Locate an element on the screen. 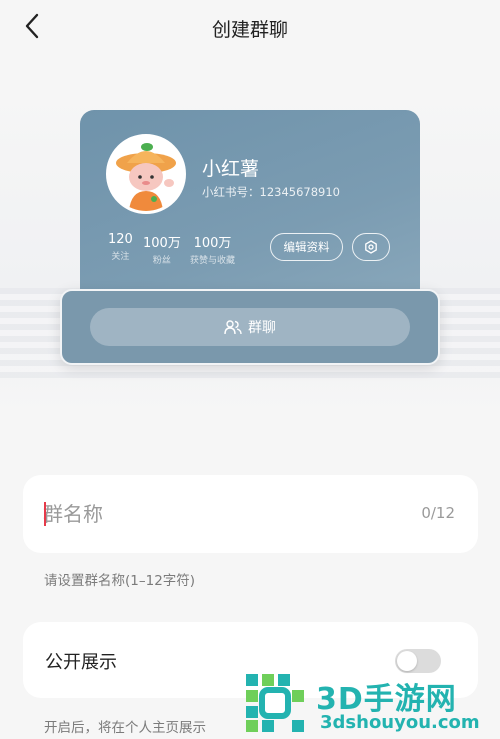 The image size is (500, 739). group-name-input is located at coordinates (213, 514).